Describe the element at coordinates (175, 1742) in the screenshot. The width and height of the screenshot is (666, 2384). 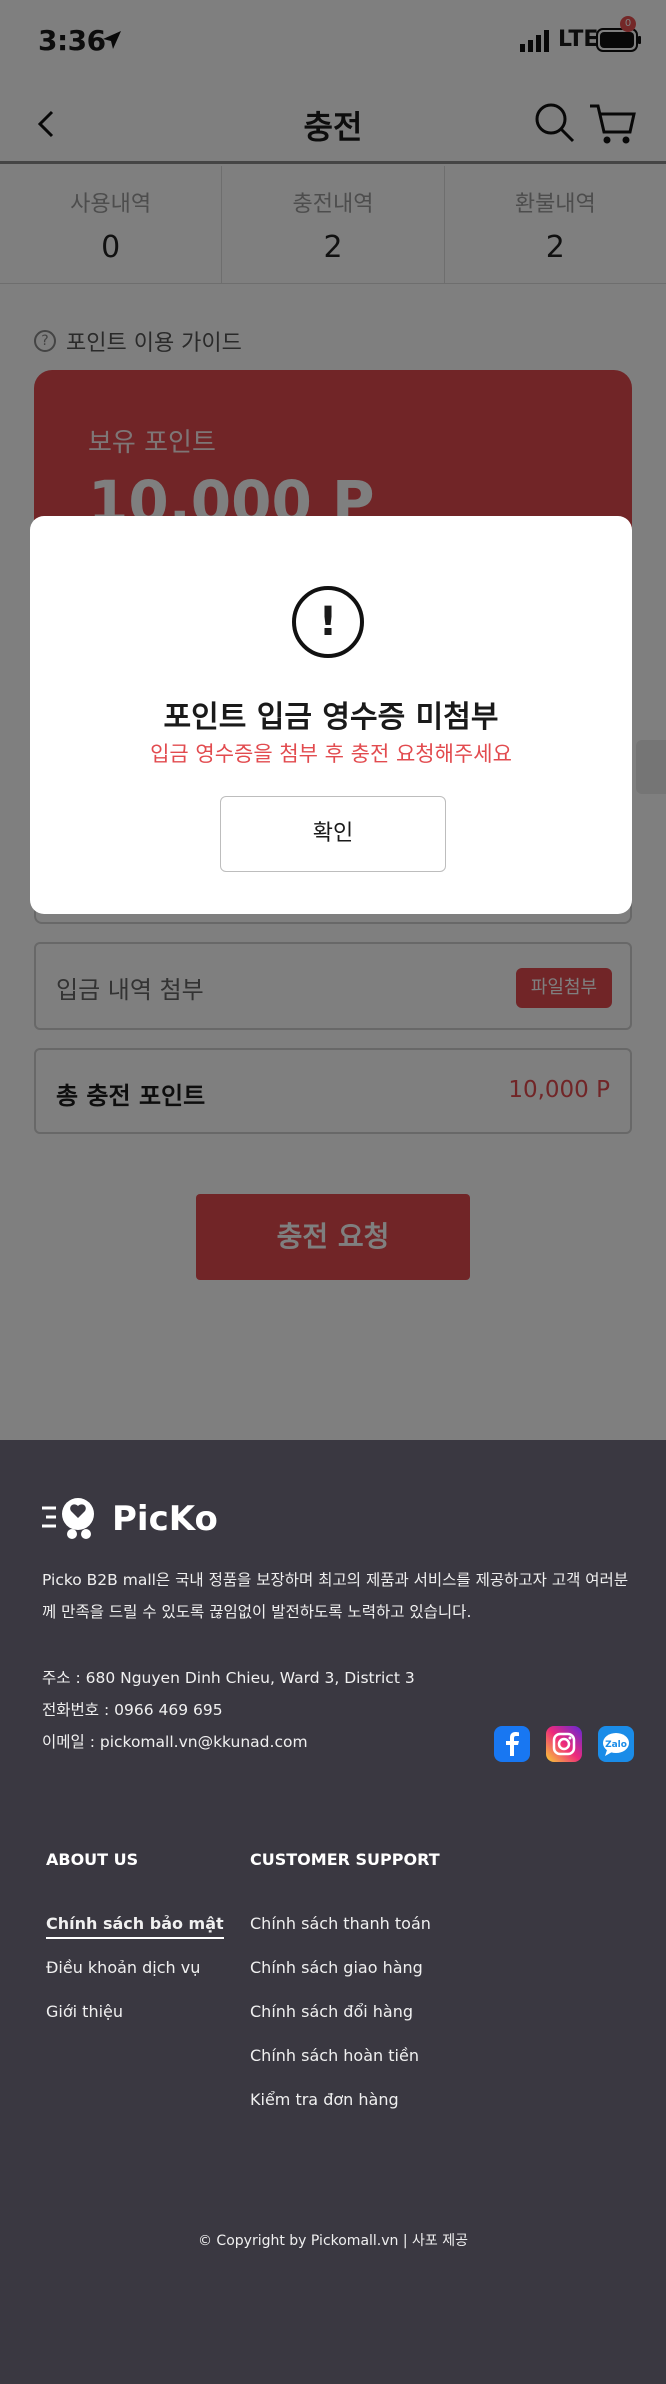
I see `footer-email: 이메일 : pickomall.vn@kkunad.com` at that location.